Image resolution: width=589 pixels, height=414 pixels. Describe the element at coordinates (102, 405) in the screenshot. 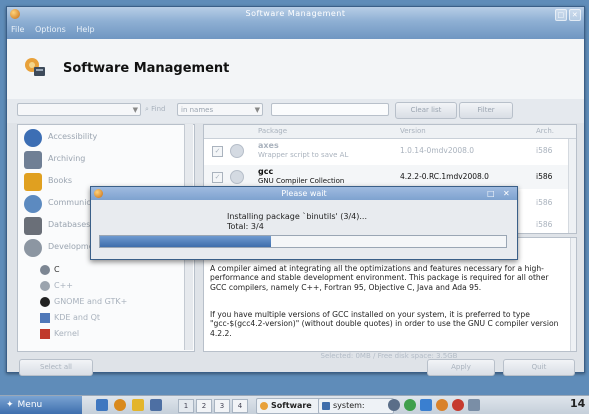

I see `launcher-icon` at that location.